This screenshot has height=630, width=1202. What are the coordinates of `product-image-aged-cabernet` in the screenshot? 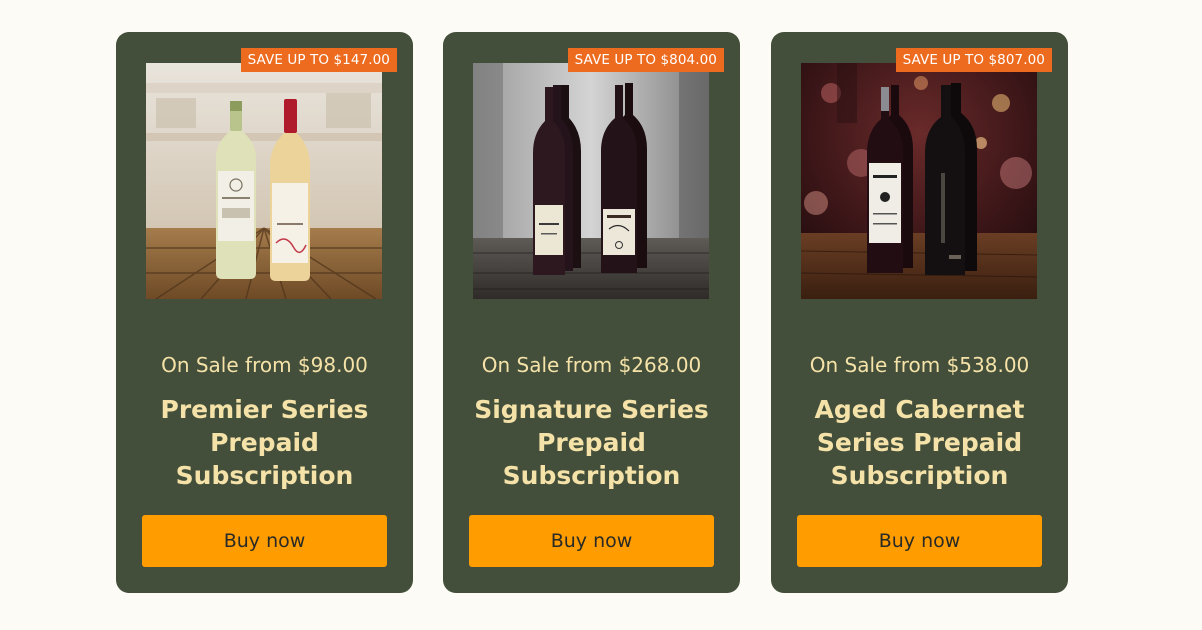 It's located at (919, 181).